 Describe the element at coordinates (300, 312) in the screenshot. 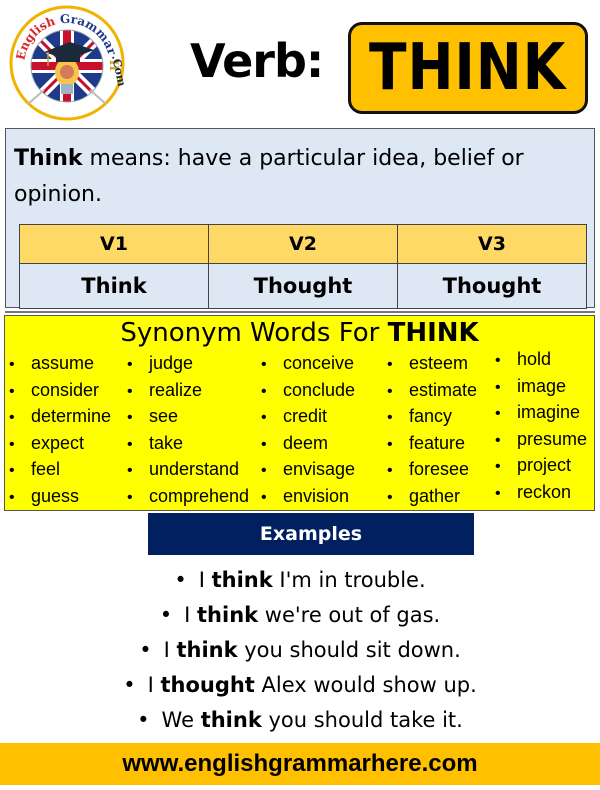

I see `section-divider` at that location.